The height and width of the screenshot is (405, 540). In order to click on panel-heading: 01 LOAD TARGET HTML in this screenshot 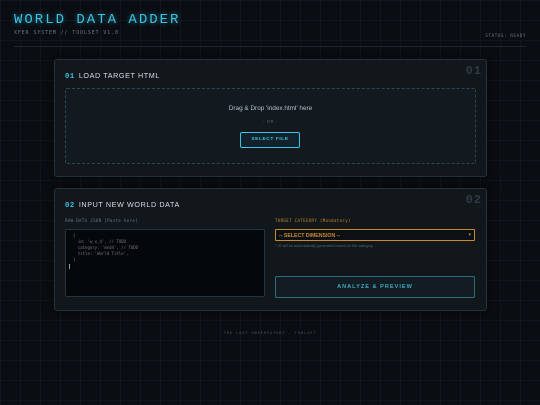, I will do `click(112, 76)`.